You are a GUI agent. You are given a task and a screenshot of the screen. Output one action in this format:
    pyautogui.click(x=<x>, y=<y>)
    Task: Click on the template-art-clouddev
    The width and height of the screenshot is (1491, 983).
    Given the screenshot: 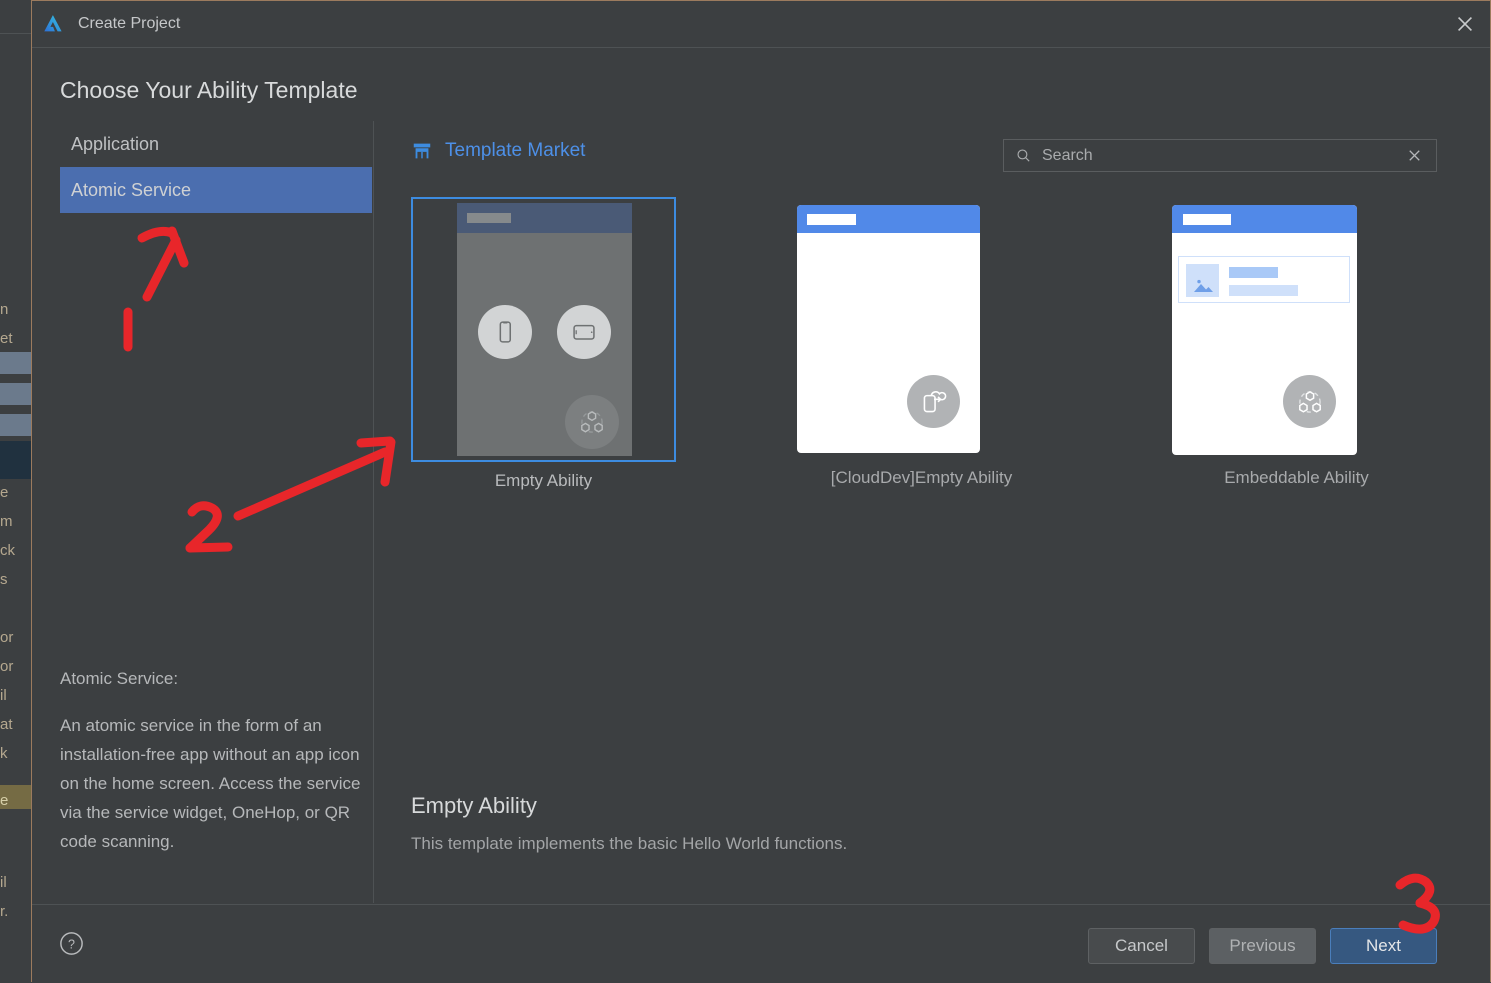 What is the action you would take?
    pyautogui.click(x=888, y=329)
    